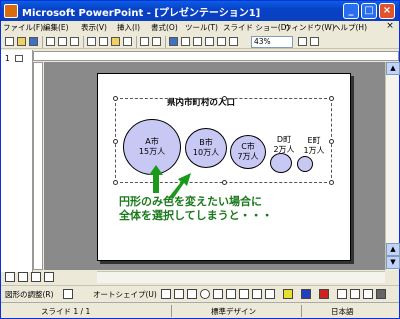  I want to click on paste-icon, so click(115, 41).